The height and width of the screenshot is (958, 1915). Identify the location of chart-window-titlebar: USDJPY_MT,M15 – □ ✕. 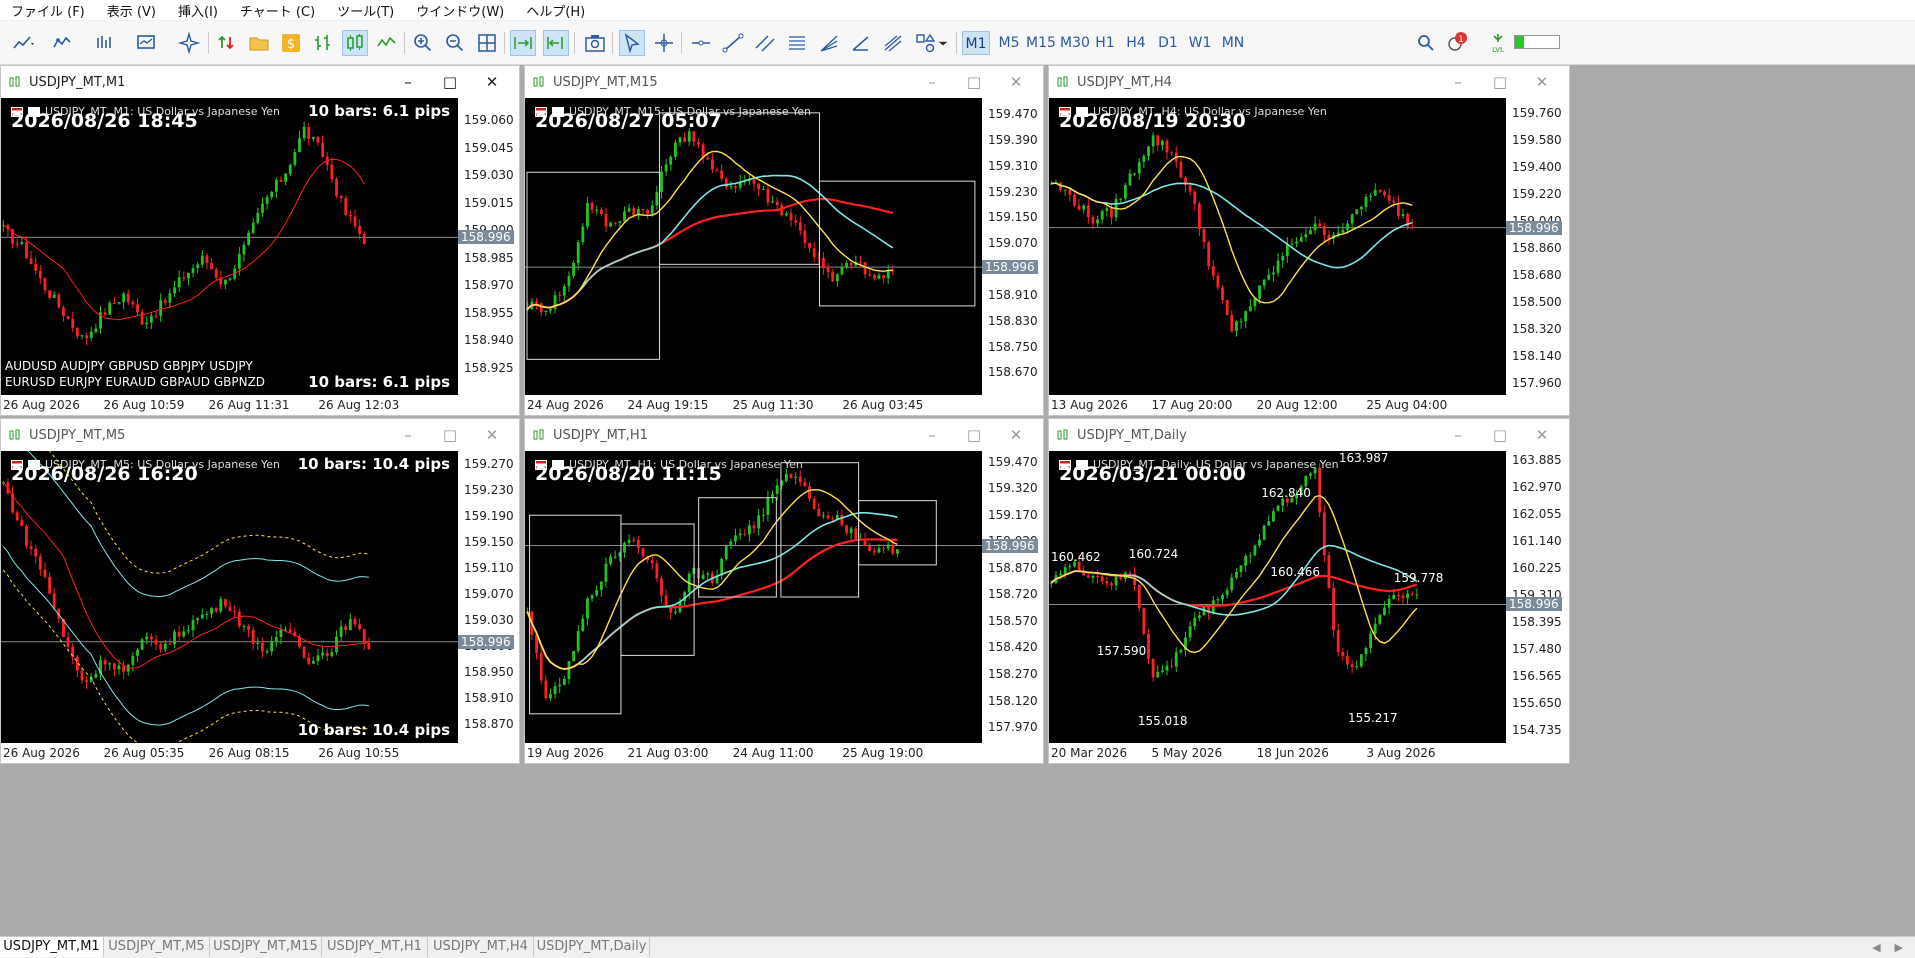
(784, 82).